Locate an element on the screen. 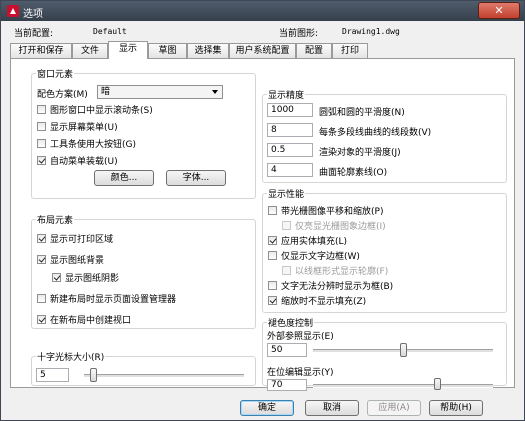 The image size is (525, 421). tab-files: 文件 is located at coordinates (90, 50).